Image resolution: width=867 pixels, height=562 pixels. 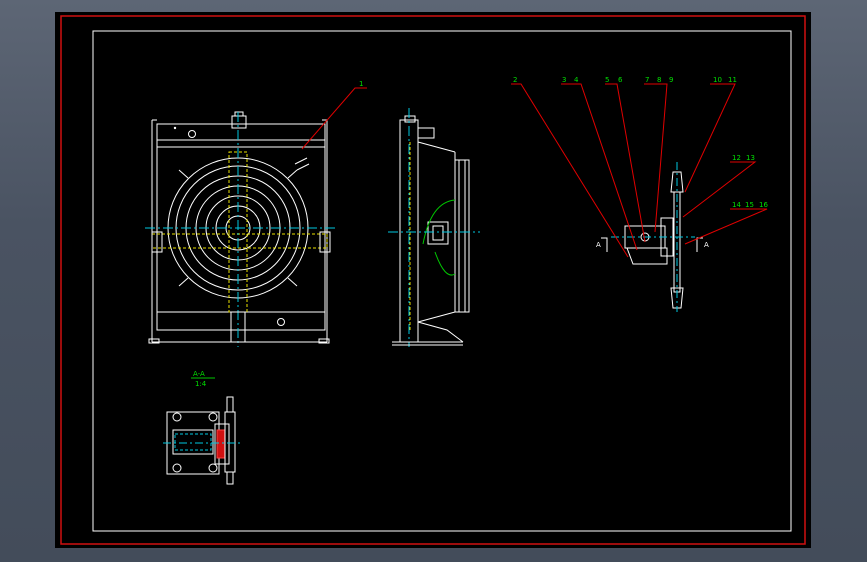 What do you see at coordinates (717, 80) in the screenshot?
I see `balloon-10: 10` at bounding box center [717, 80].